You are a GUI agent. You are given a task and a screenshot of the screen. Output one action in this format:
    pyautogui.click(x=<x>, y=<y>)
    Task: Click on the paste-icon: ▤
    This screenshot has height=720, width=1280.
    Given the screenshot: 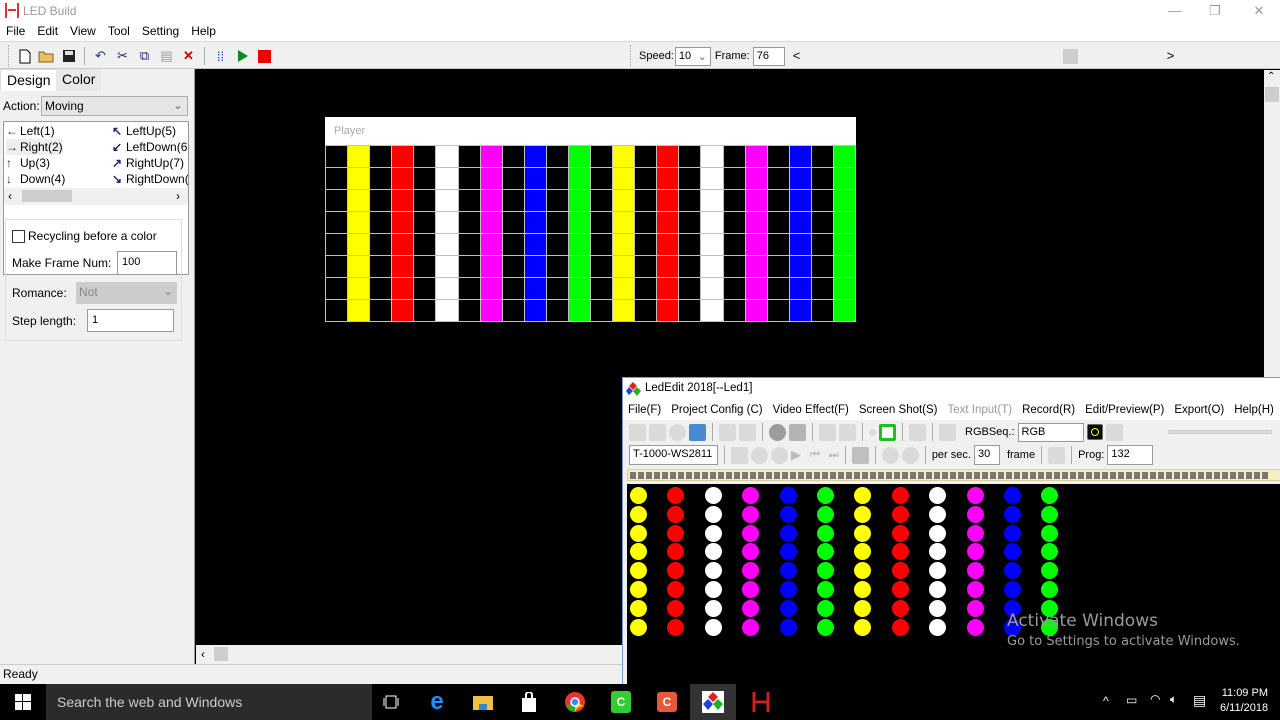 What is the action you would take?
    pyautogui.click(x=166, y=56)
    